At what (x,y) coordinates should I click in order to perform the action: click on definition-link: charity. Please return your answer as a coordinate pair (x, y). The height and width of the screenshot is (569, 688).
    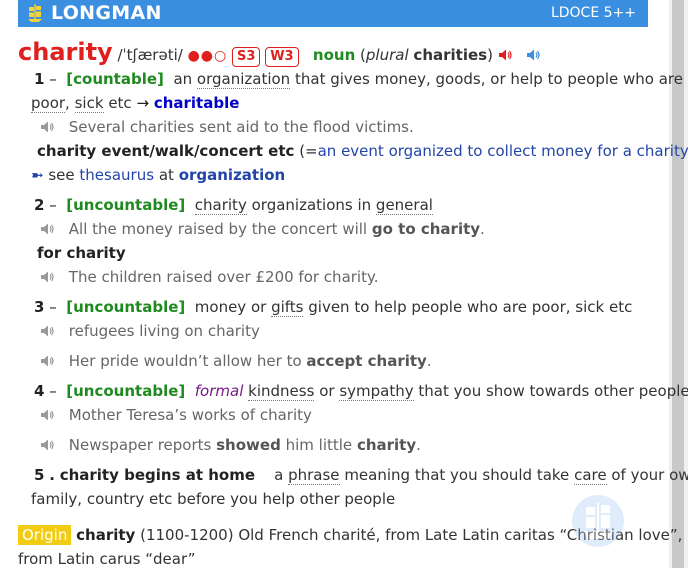
    Looking at the image, I should click on (220, 205).